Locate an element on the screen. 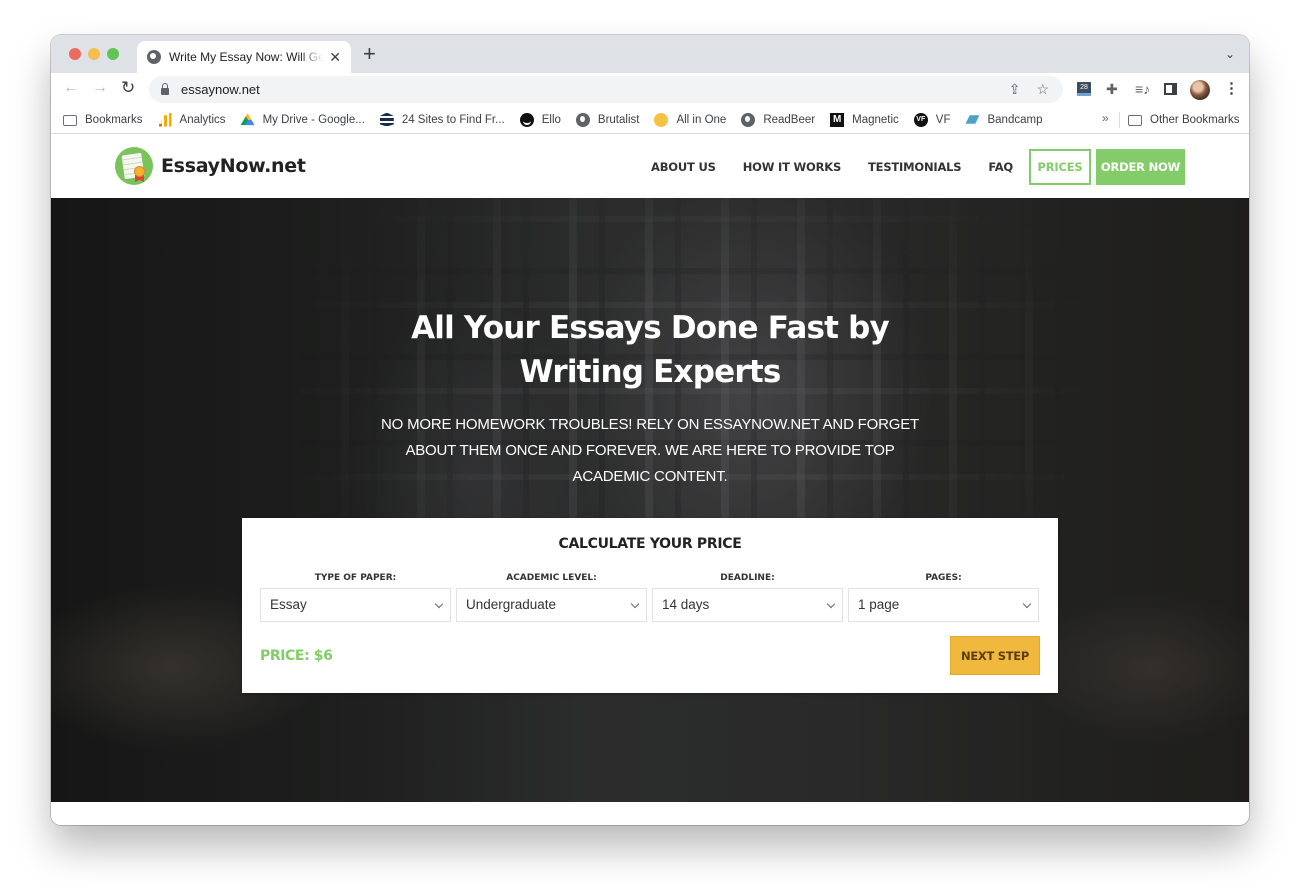 The height and width of the screenshot is (892, 1300). bookmark-all-in-one: All in One is located at coordinates (690, 119).